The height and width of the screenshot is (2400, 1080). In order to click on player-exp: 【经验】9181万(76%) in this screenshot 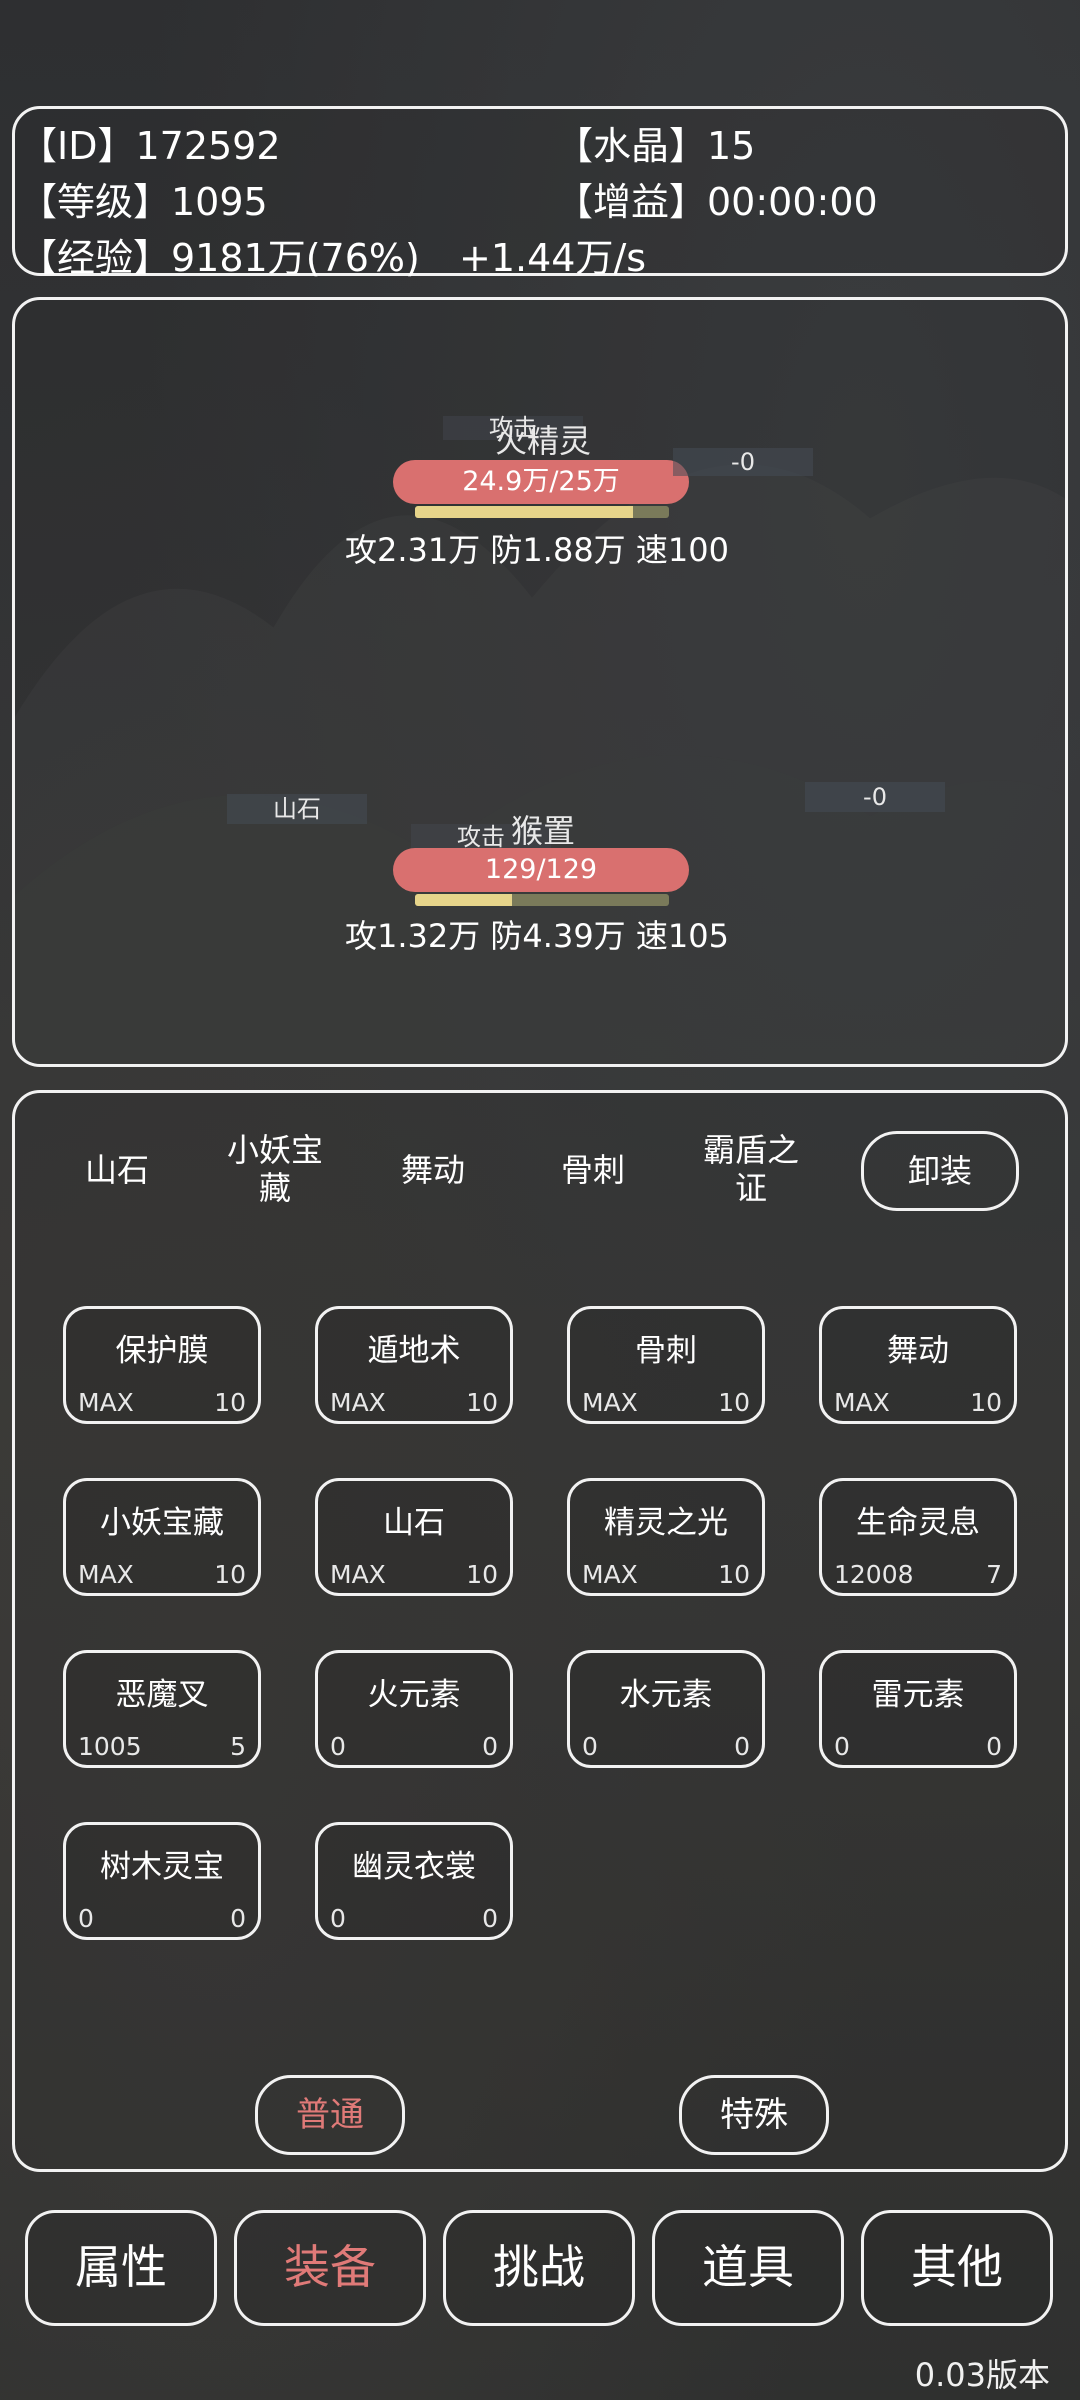, I will do `click(219, 258)`.